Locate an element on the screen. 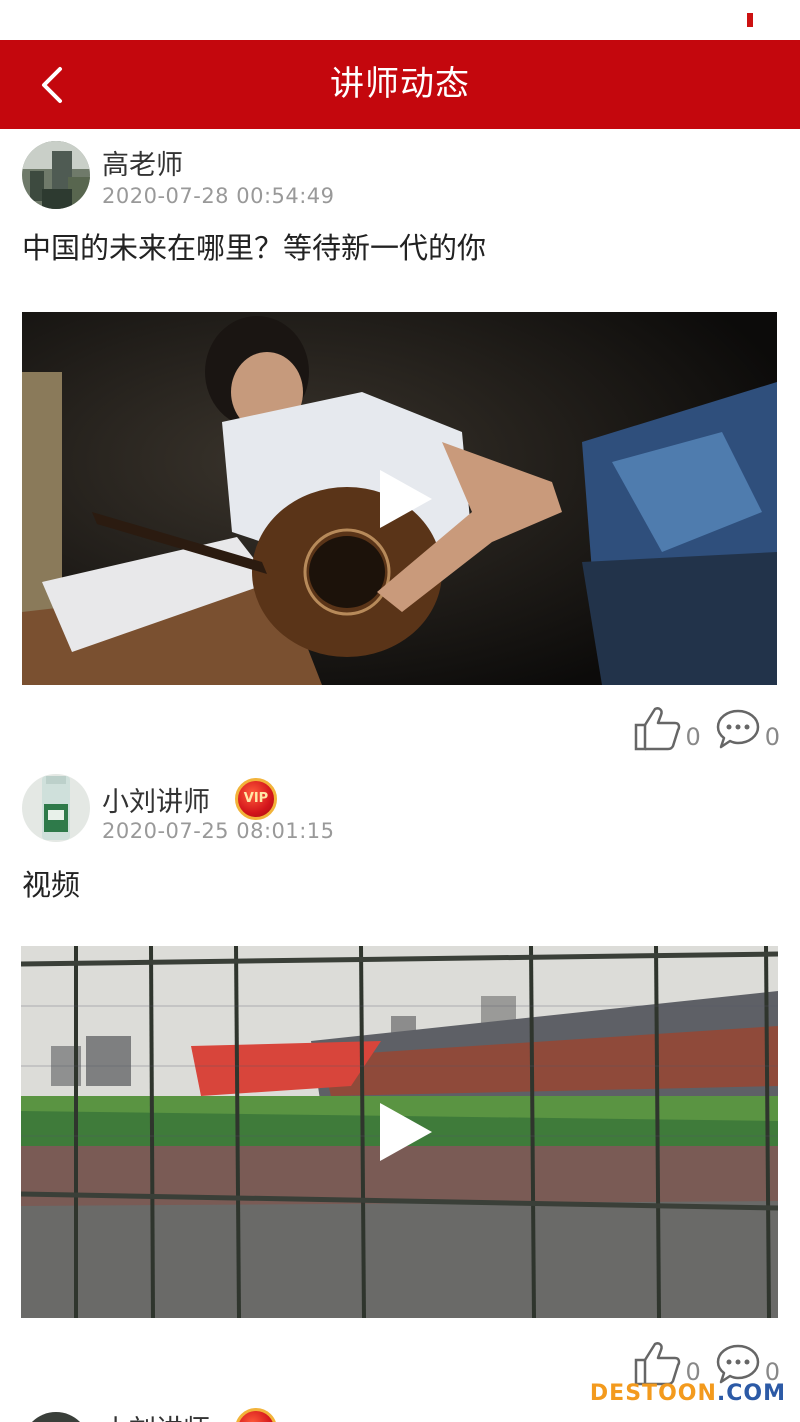  nav-bar: 讲师动态 is located at coordinates (400, 84).